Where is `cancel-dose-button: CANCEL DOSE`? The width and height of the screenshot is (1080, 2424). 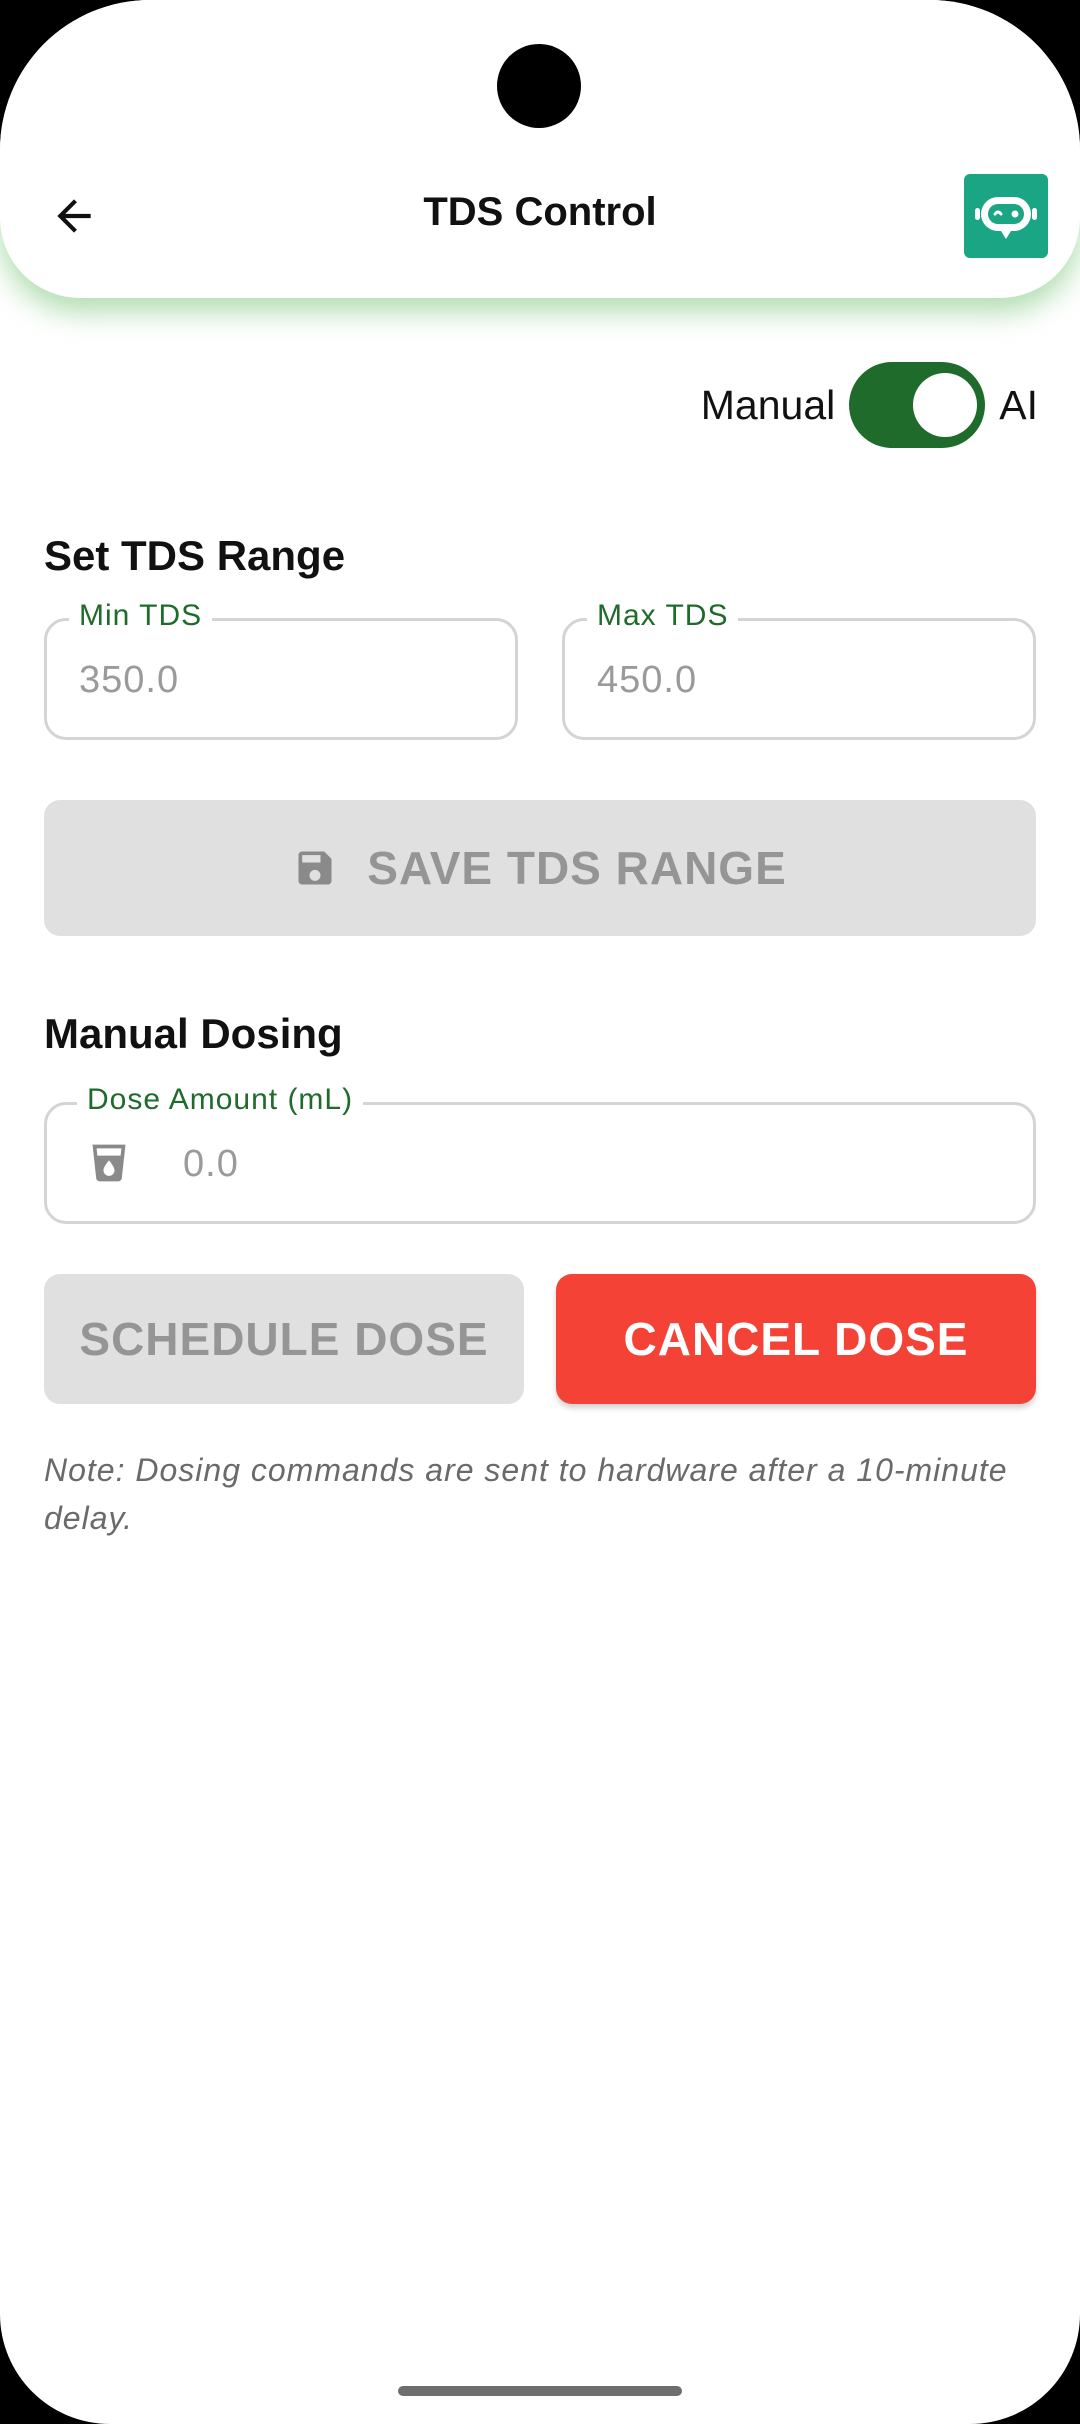 cancel-dose-button: CANCEL DOSE is located at coordinates (796, 1339).